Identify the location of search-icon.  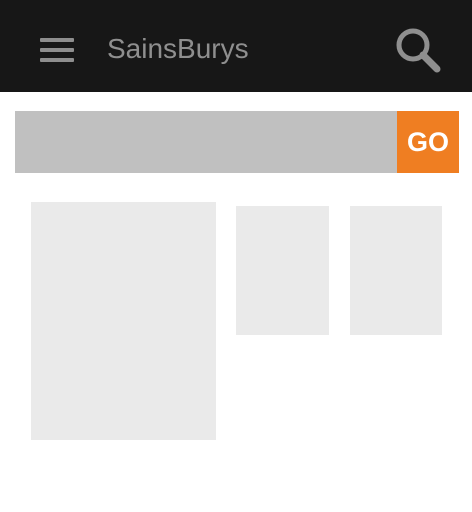
(418, 50).